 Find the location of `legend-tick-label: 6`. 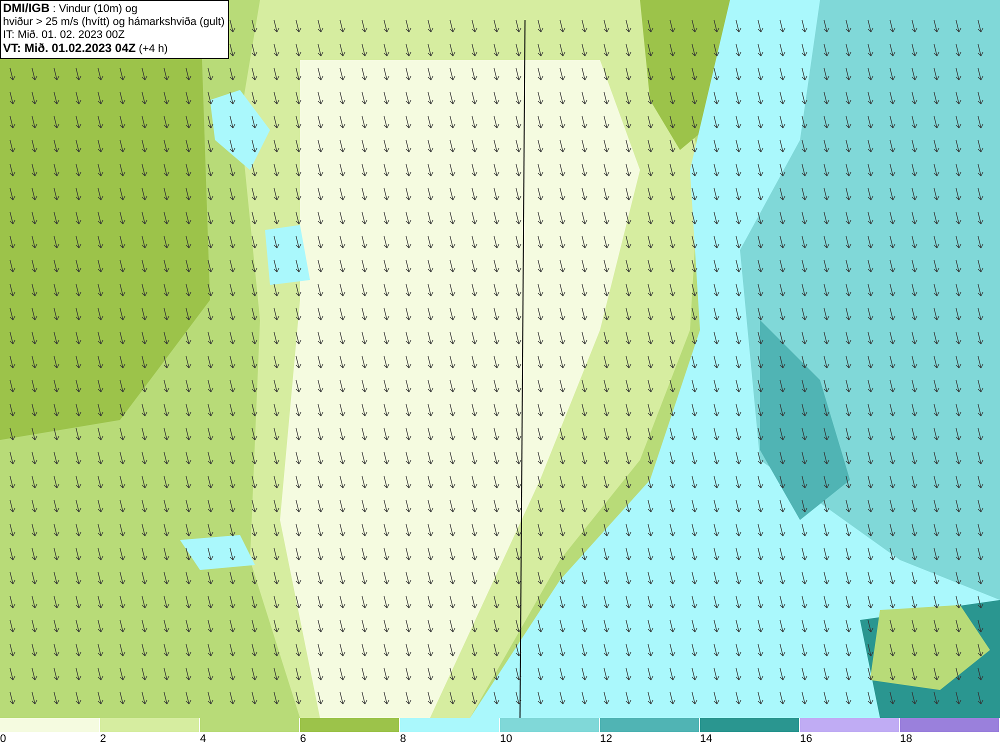

legend-tick-label: 6 is located at coordinates (304, 739).